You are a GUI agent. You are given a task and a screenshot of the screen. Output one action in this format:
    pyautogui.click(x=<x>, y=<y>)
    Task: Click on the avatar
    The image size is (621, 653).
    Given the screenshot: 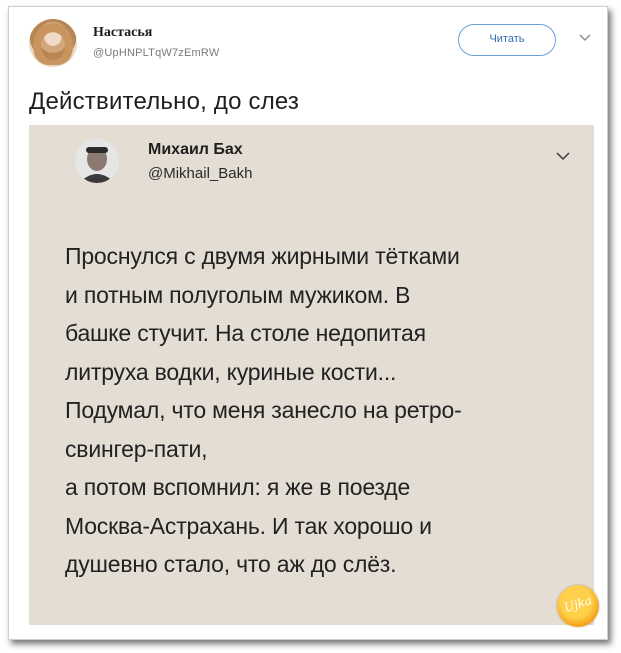 What is the action you would take?
    pyautogui.click(x=53, y=43)
    